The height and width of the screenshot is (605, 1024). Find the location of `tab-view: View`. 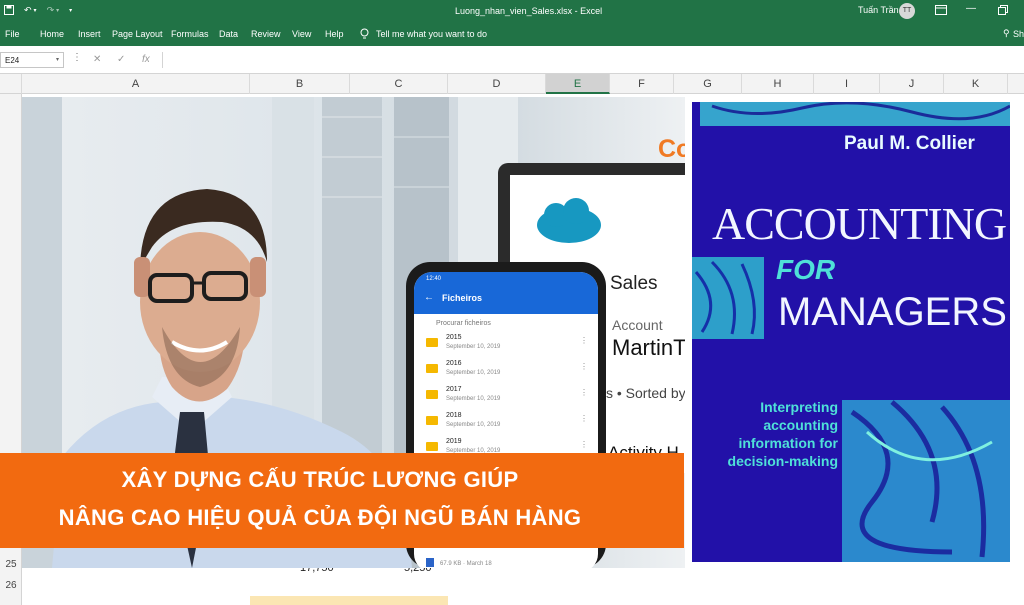

tab-view: View is located at coordinates (301, 34).